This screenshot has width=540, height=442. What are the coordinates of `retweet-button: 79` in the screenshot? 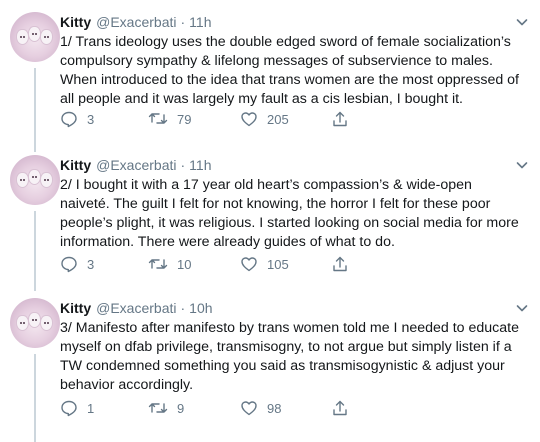 It's located at (169, 119).